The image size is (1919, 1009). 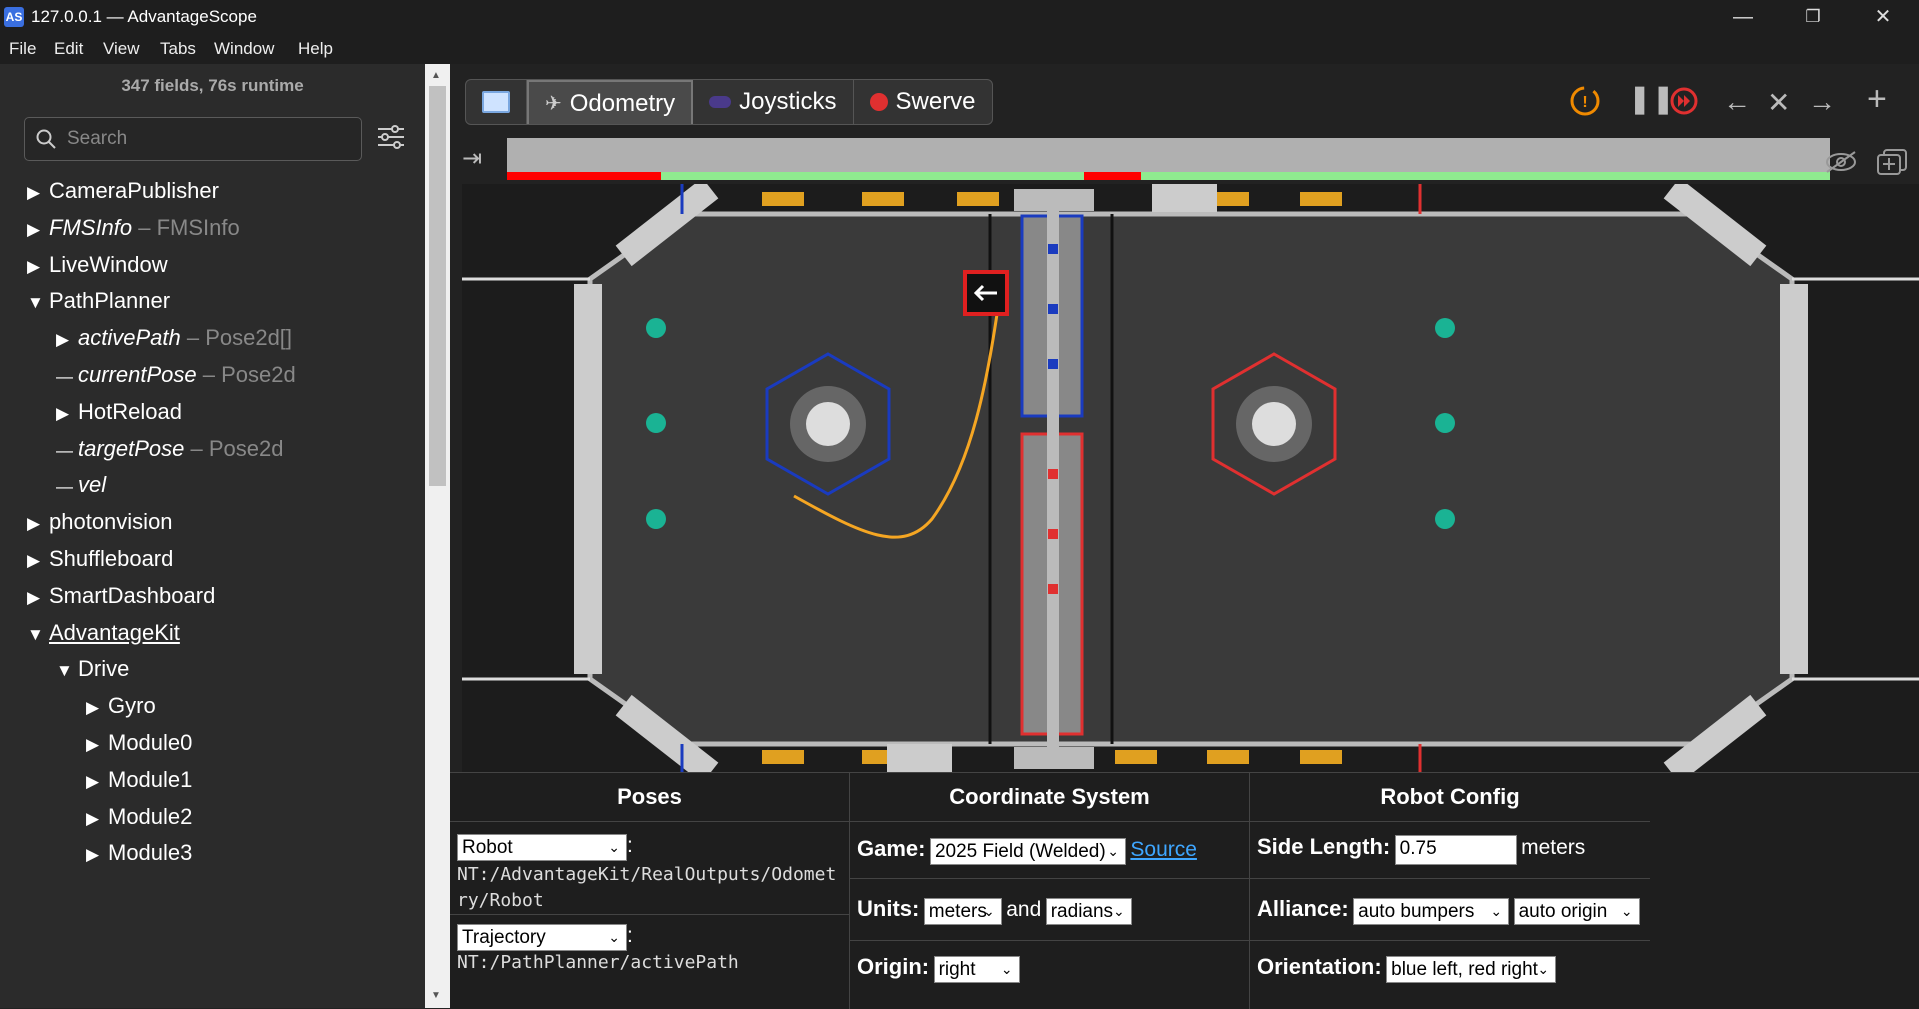 What do you see at coordinates (959, 17) in the screenshot?
I see `title-bar: AS 127.0.0.1 — AdvantageScope — ❐ ✕` at bounding box center [959, 17].